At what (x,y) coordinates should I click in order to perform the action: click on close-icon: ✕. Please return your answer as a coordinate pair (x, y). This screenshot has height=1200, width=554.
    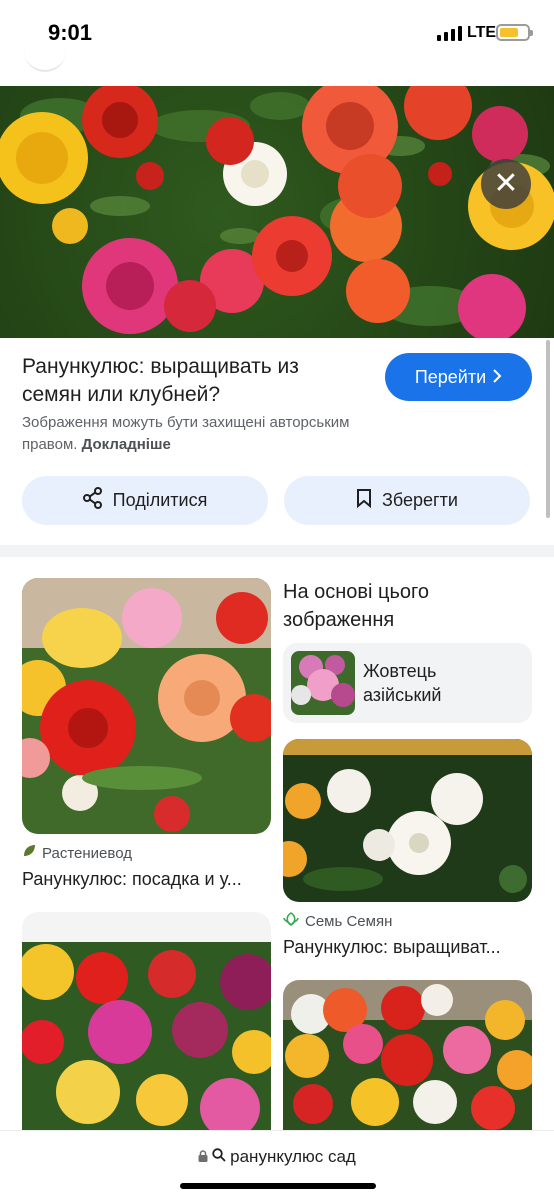
    Looking at the image, I should click on (506, 184).